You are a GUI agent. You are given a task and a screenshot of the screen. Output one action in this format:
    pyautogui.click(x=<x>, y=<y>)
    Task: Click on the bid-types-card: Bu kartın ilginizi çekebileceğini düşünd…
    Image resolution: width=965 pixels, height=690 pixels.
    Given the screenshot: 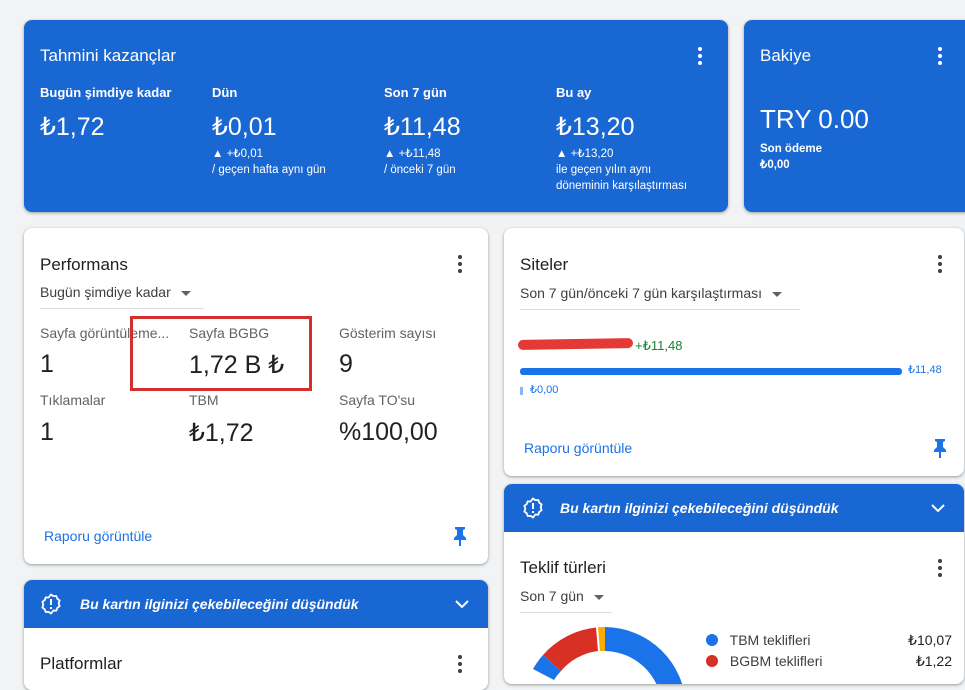 What is the action you would take?
    pyautogui.click(x=734, y=584)
    